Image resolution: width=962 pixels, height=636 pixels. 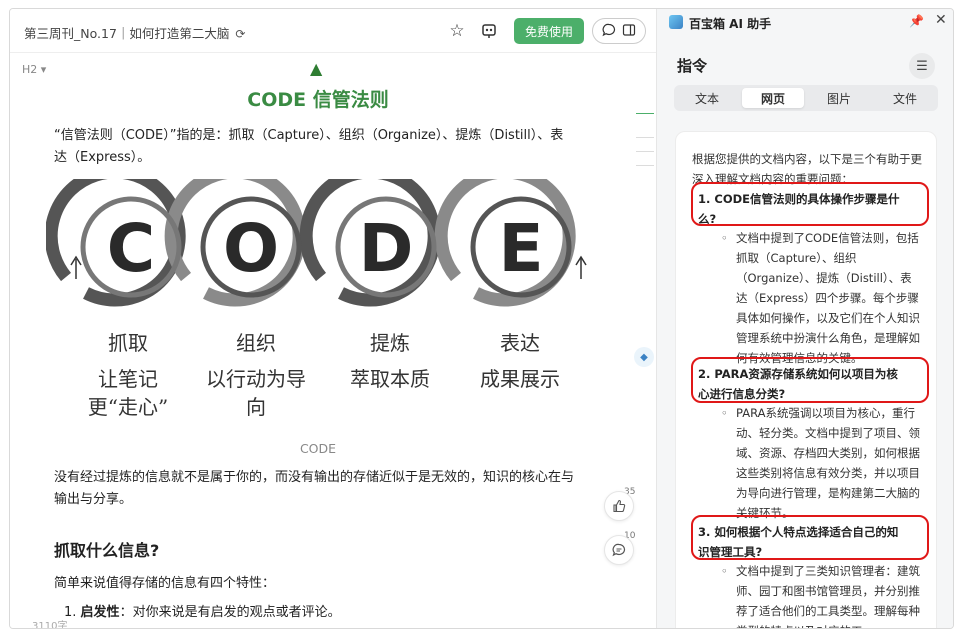 I want to click on list-item-bold: 启发性, so click(x=100, y=612).